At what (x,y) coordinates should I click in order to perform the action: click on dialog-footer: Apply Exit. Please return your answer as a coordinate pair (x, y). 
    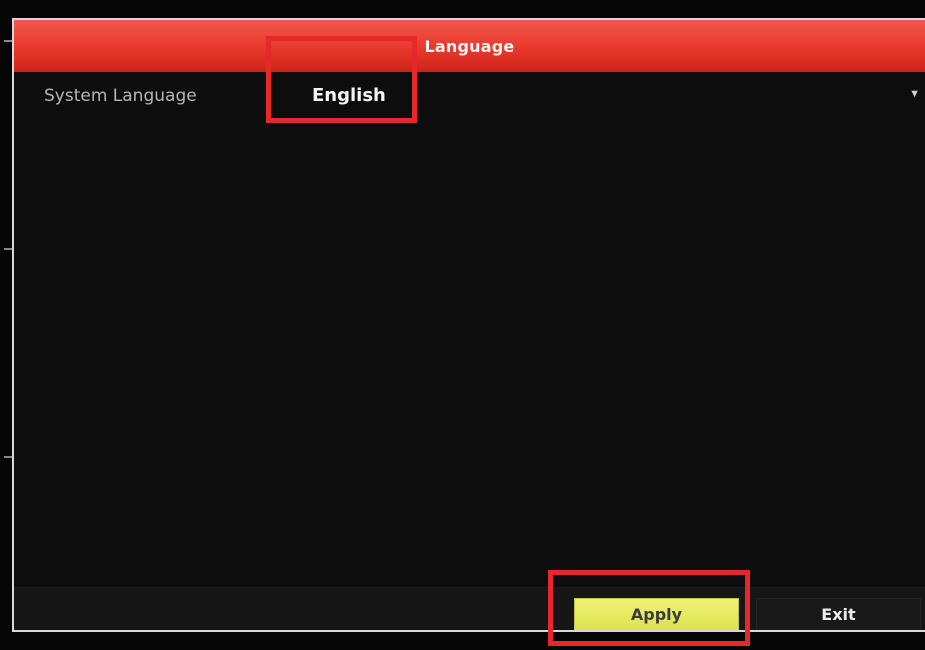
    Looking at the image, I should click on (469, 608).